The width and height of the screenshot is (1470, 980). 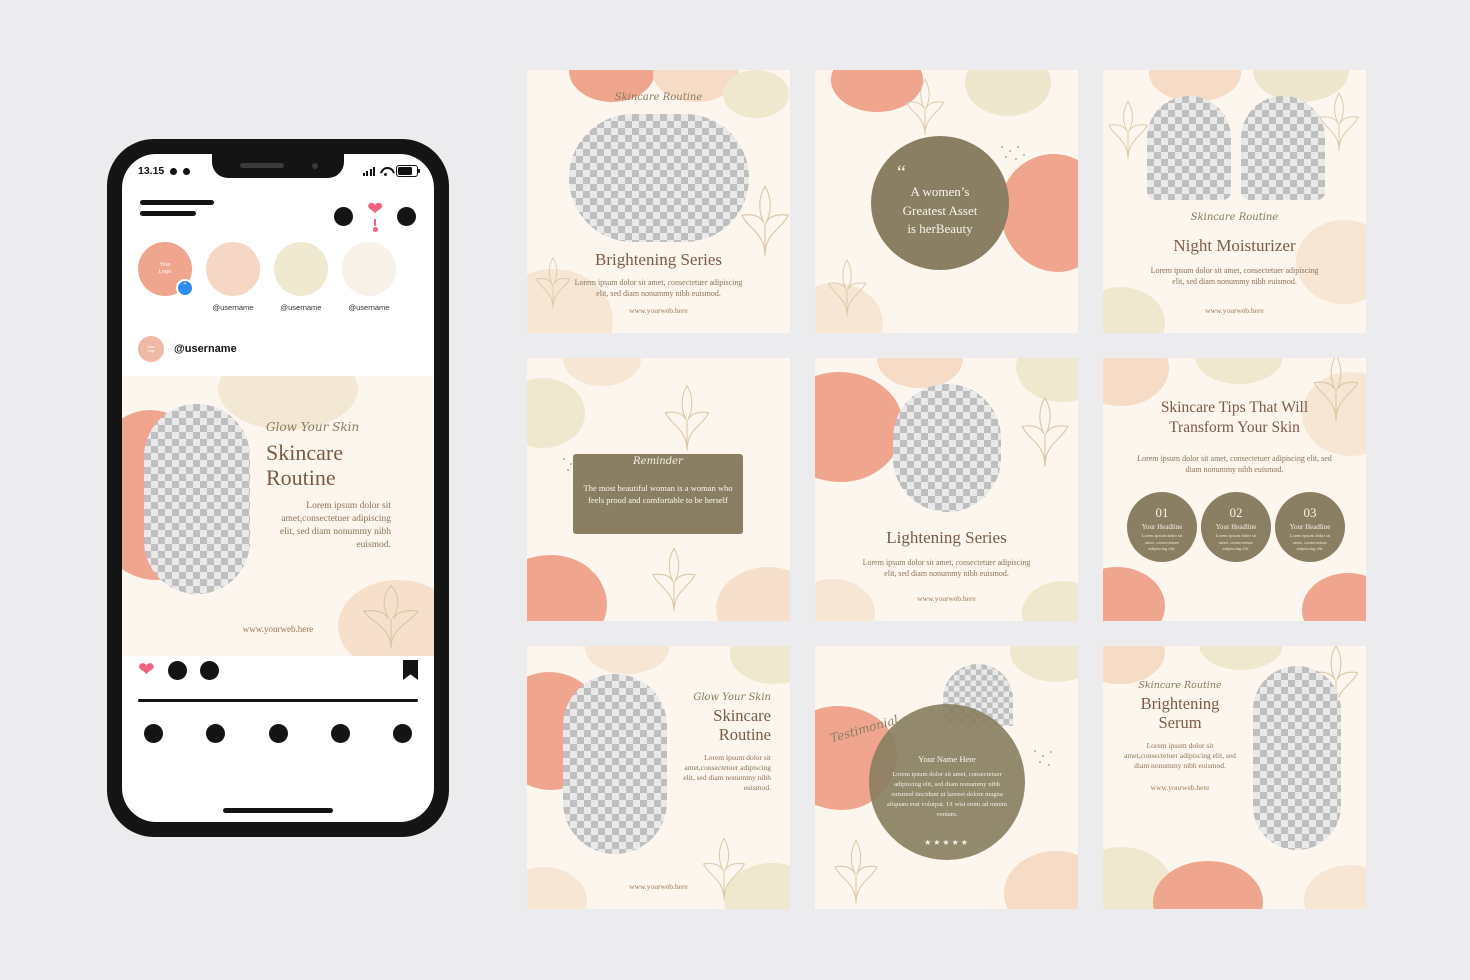 I want to click on post-script-title: Glow Your Skin, so click(x=313, y=427).